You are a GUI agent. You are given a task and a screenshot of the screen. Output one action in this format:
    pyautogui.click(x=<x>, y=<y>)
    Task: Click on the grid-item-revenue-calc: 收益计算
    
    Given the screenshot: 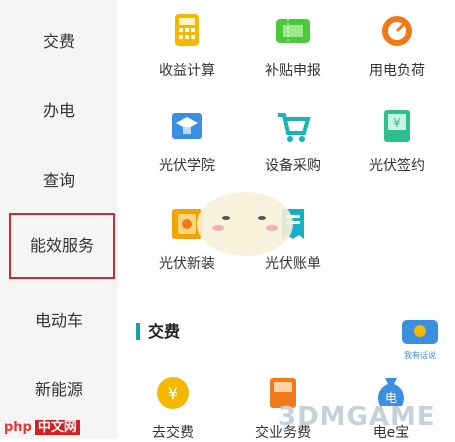 What is the action you would take?
    pyautogui.click(x=187, y=46)
    